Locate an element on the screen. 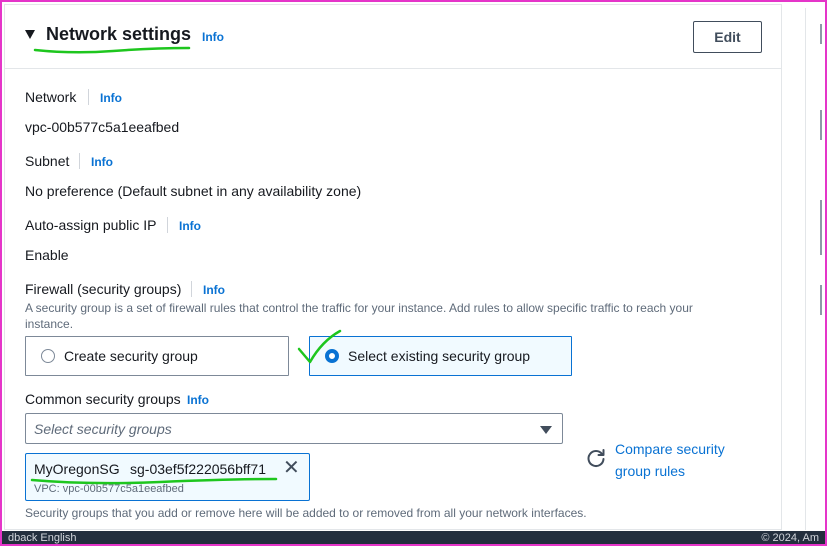  firewall-info-link: Info is located at coordinates (214, 290).